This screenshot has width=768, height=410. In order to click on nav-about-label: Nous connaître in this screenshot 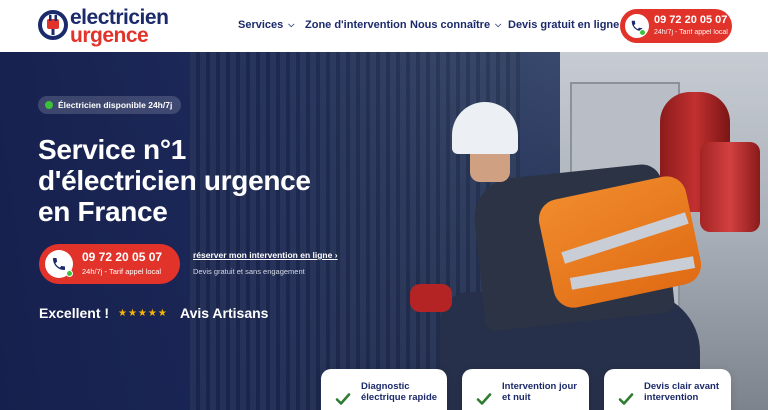, I will do `click(450, 25)`.